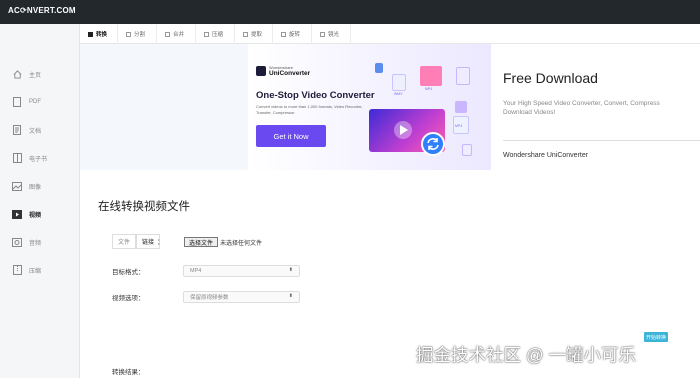 This screenshot has width=700, height=378. What do you see at coordinates (17, 74) in the screenshot?
I see `home-icon` at bounding box center [17, 74].